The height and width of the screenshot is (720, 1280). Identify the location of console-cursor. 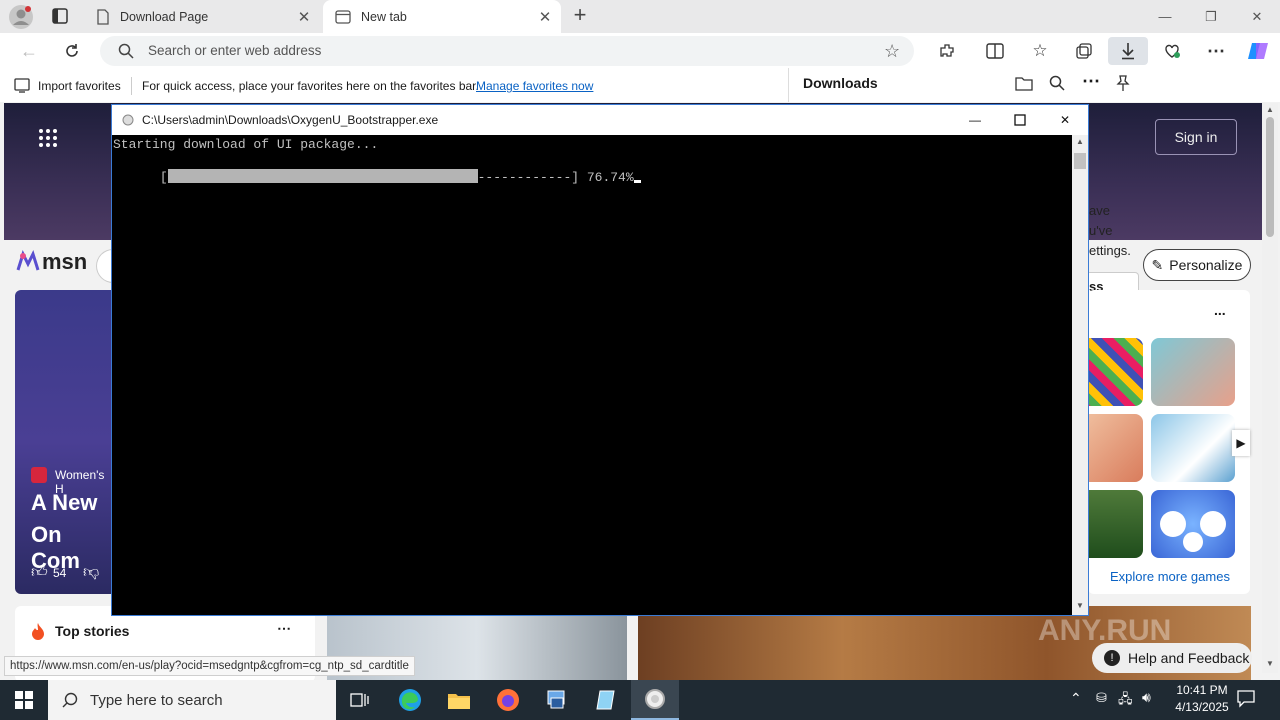
(637, 181).